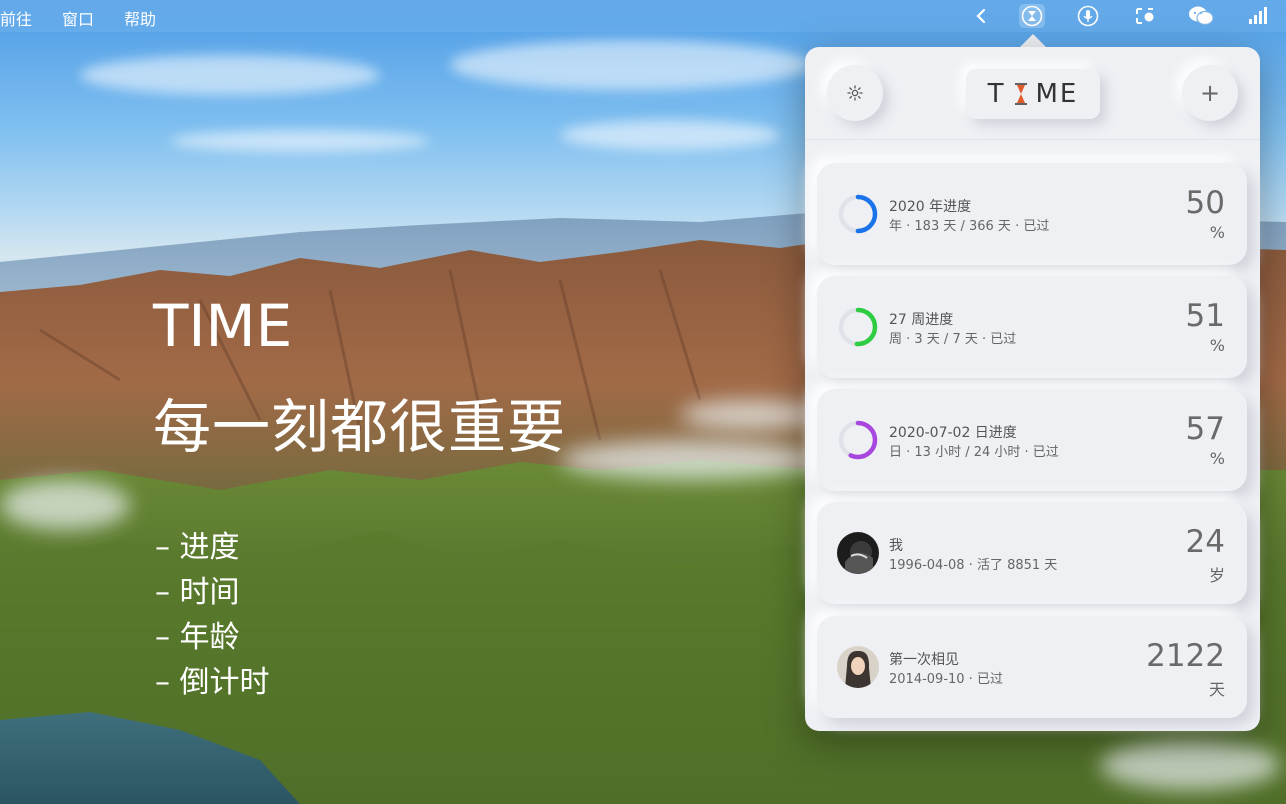 Image resolution: width=1286 pixels, height=804 pixels. What do you see at coordinates (1032, 214) in the screenshot?
I see `card-year-progress: 2020 年进度 年 · 183 天 / 366 天 · 已过 50 %` at bounding box center [1032, 214].